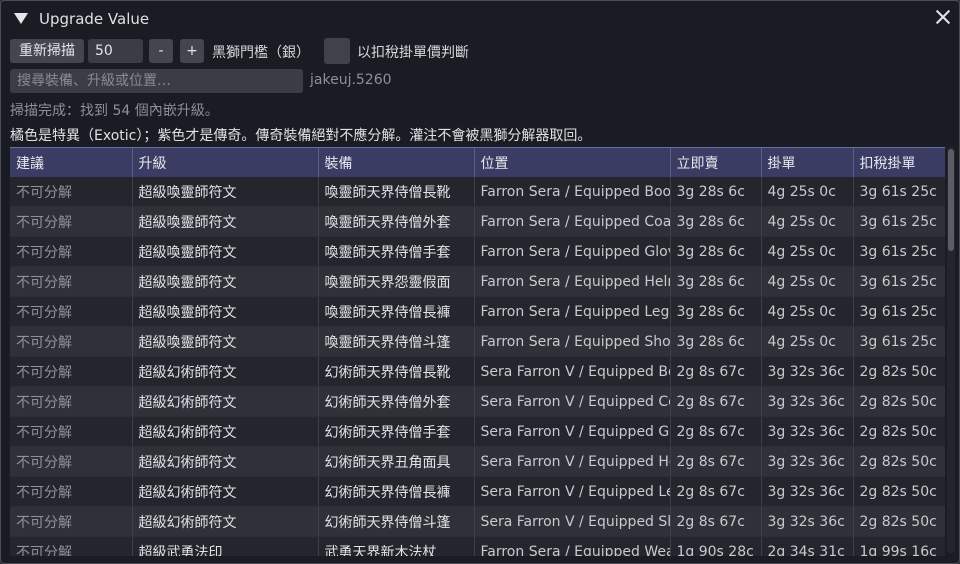 The height and width of the screenshot is (564, 960). I want to click on table-cell: 武勇天界新木法杖, so click(396, 546).